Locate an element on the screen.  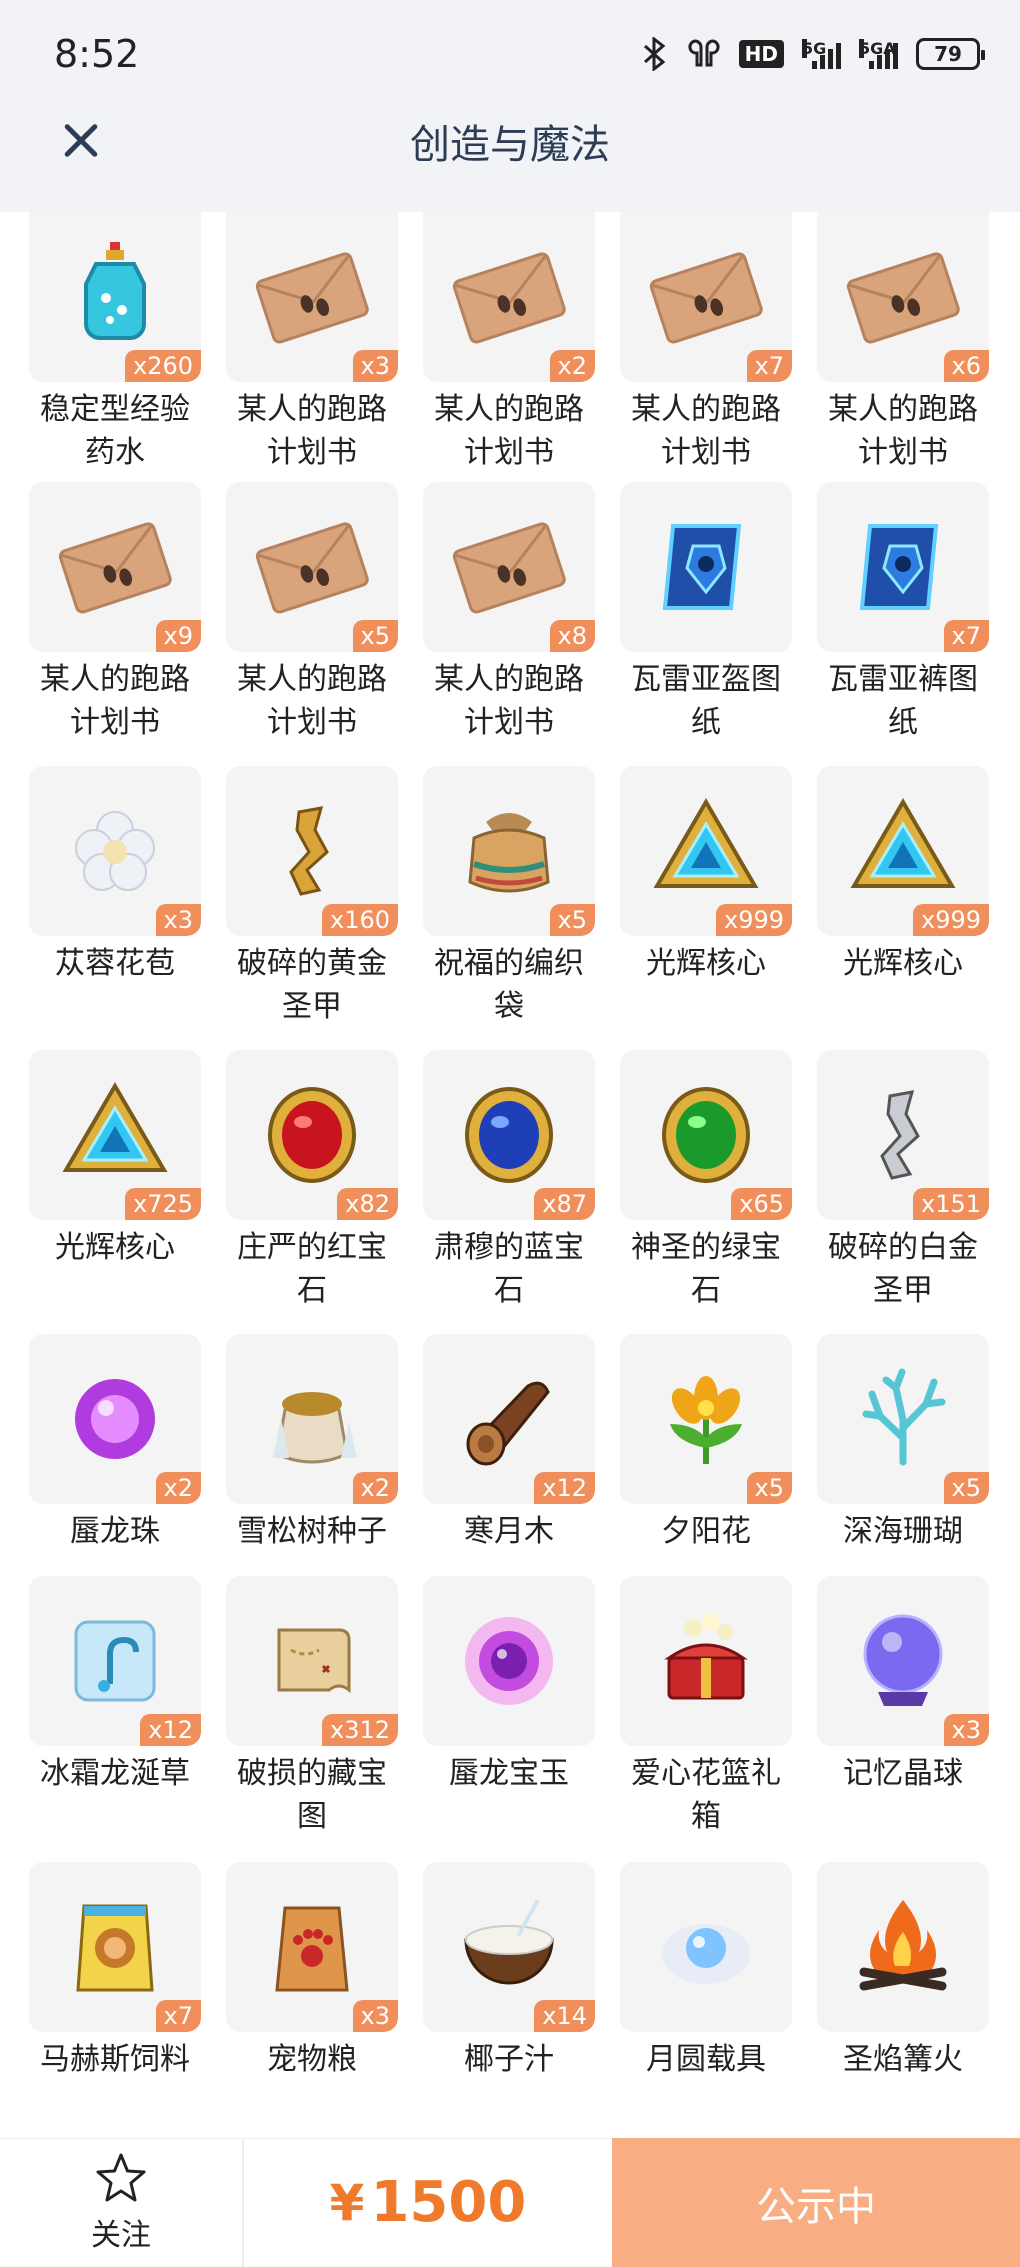
currency-symbol: ¥ is located at coordinates (347, 2202).